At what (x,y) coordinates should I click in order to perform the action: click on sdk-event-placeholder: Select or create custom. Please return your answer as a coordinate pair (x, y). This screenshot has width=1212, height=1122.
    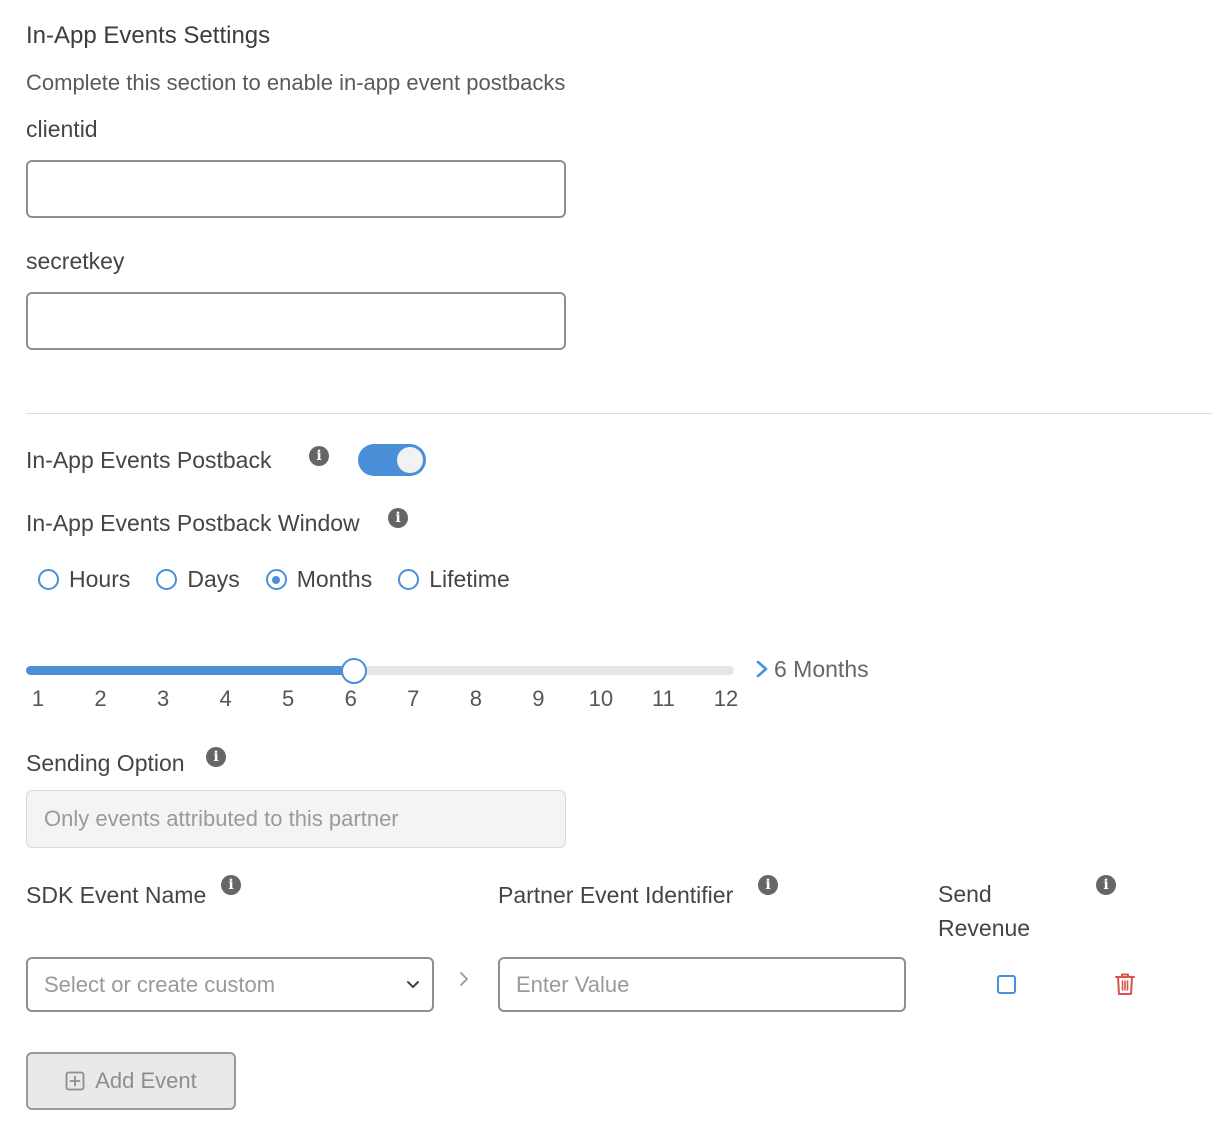
    Looking at the image, I should click on (160, 984).